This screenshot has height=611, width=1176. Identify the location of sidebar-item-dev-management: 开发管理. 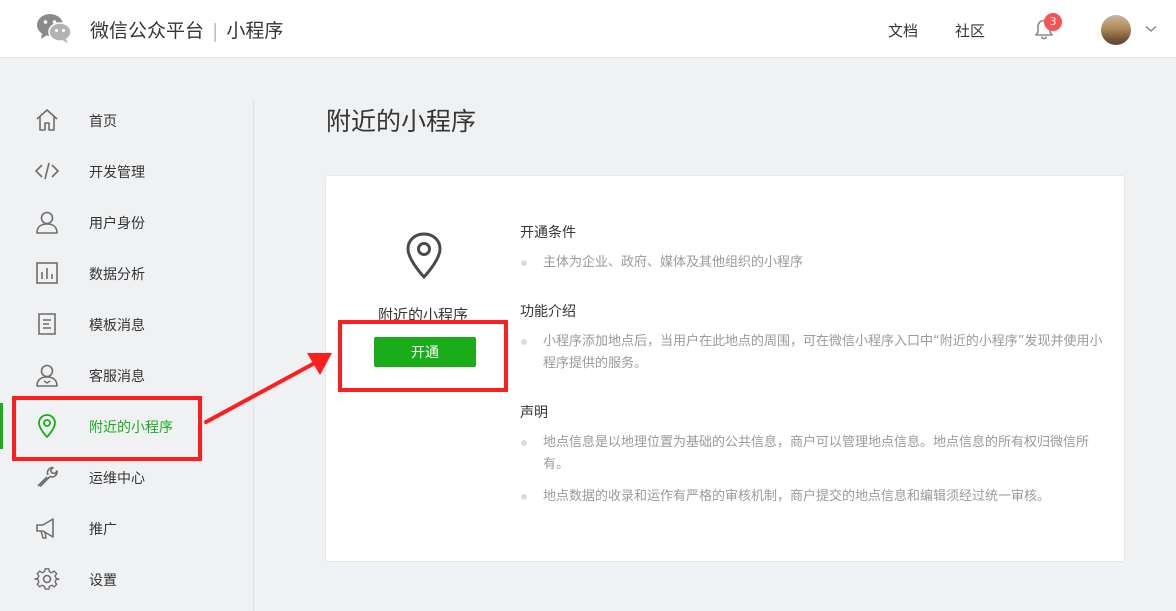
(126, 171).